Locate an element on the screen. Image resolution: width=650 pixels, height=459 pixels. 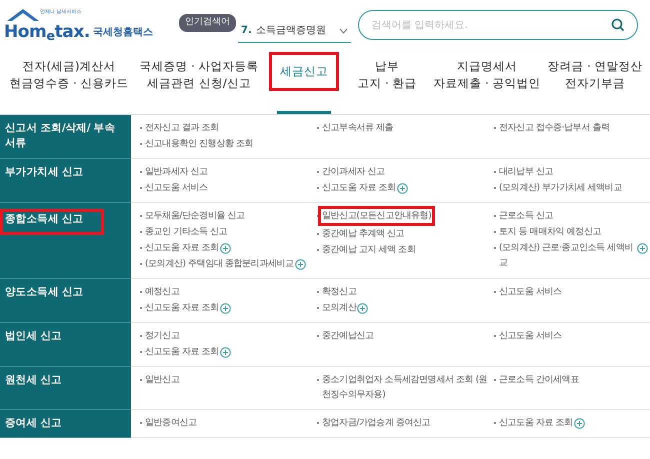
category-label: 종합소득세 신고 is located at coordinates (52, 222).